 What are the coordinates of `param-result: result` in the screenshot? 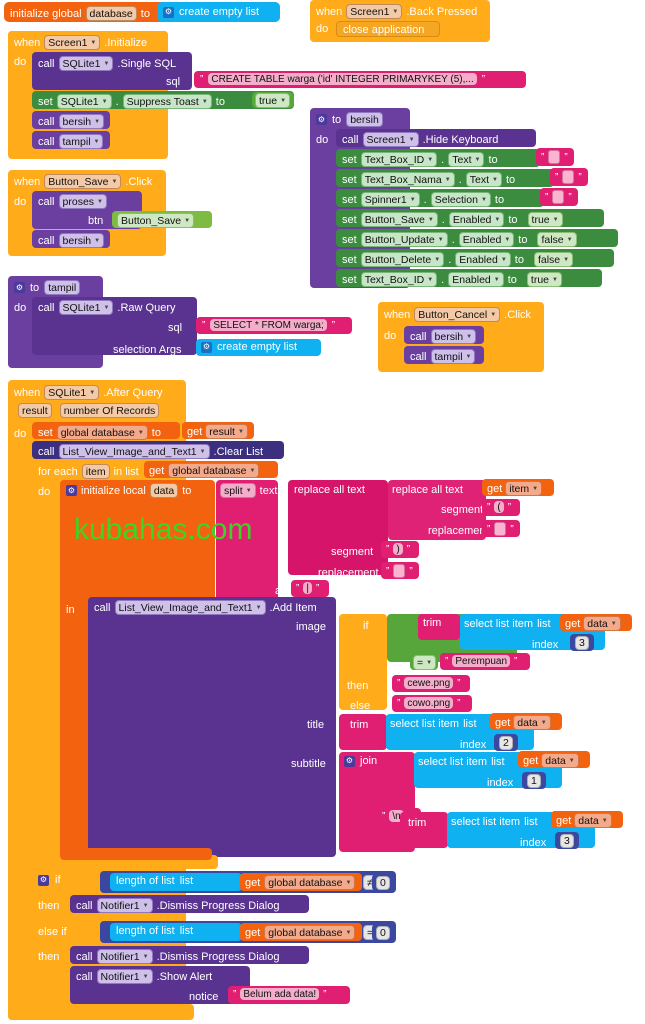 It's located at (35, 410).